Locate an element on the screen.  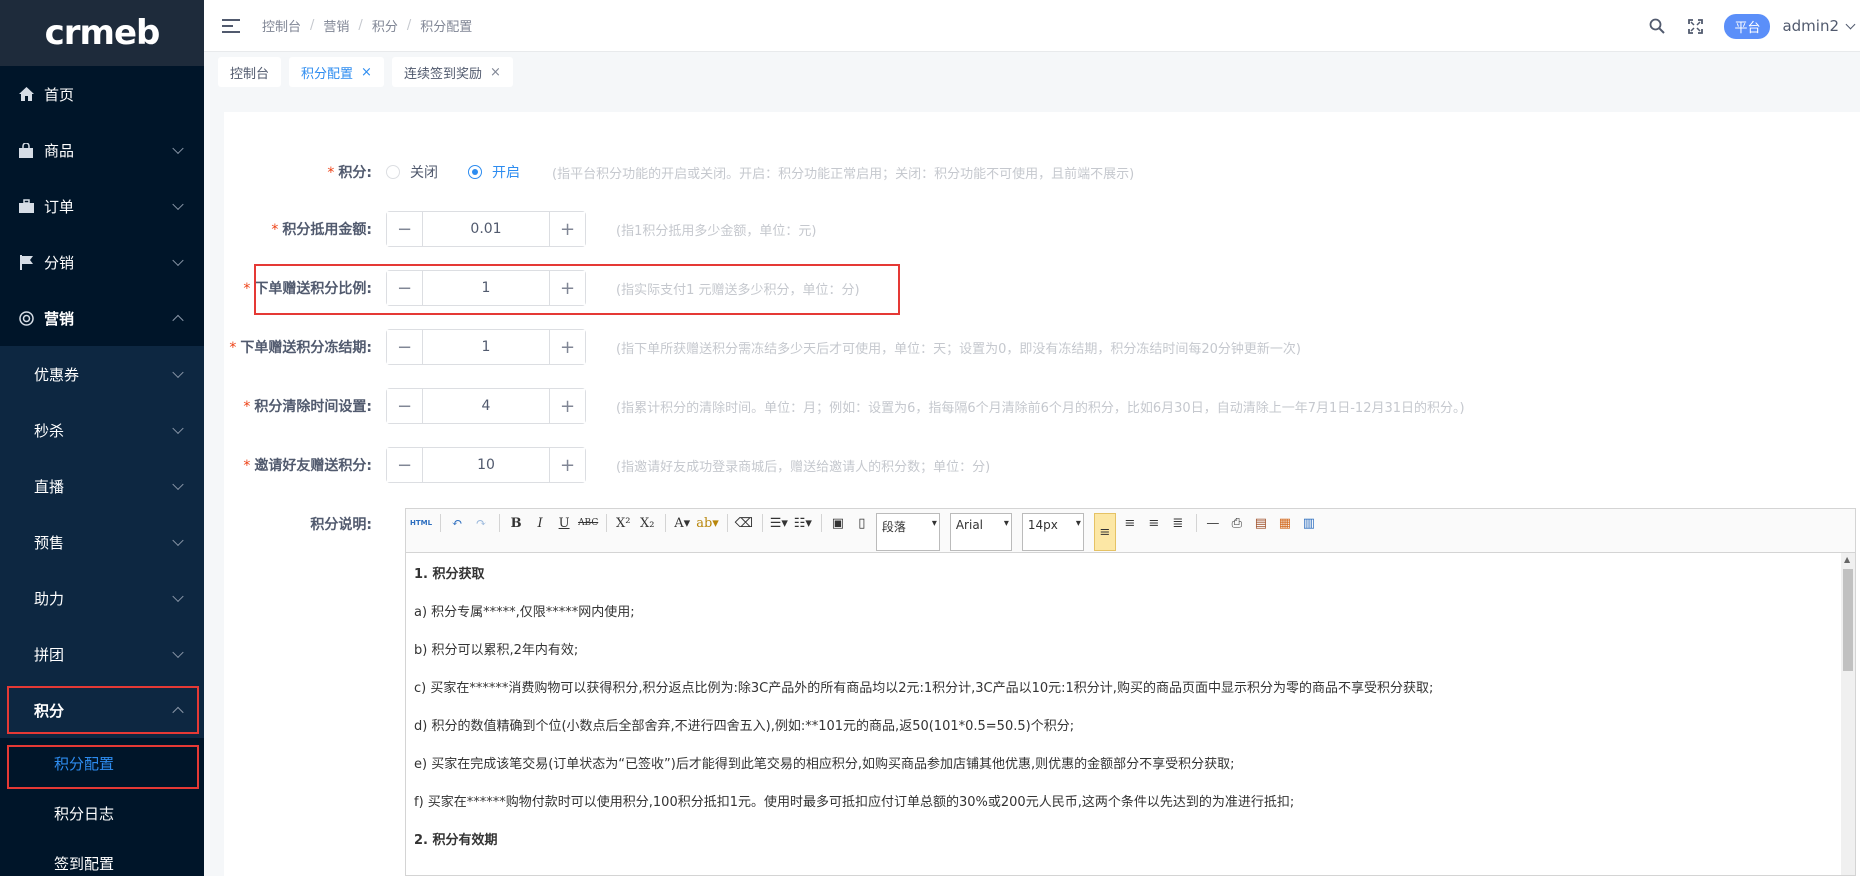
bold-icon: B is located at coordinates (516, 523).